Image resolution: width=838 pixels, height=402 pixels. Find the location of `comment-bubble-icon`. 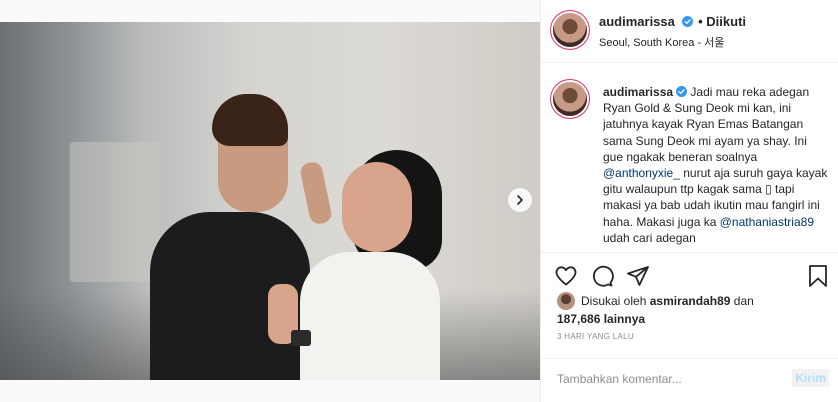

comment-bubble-icon is located at coordinates (603, 276).